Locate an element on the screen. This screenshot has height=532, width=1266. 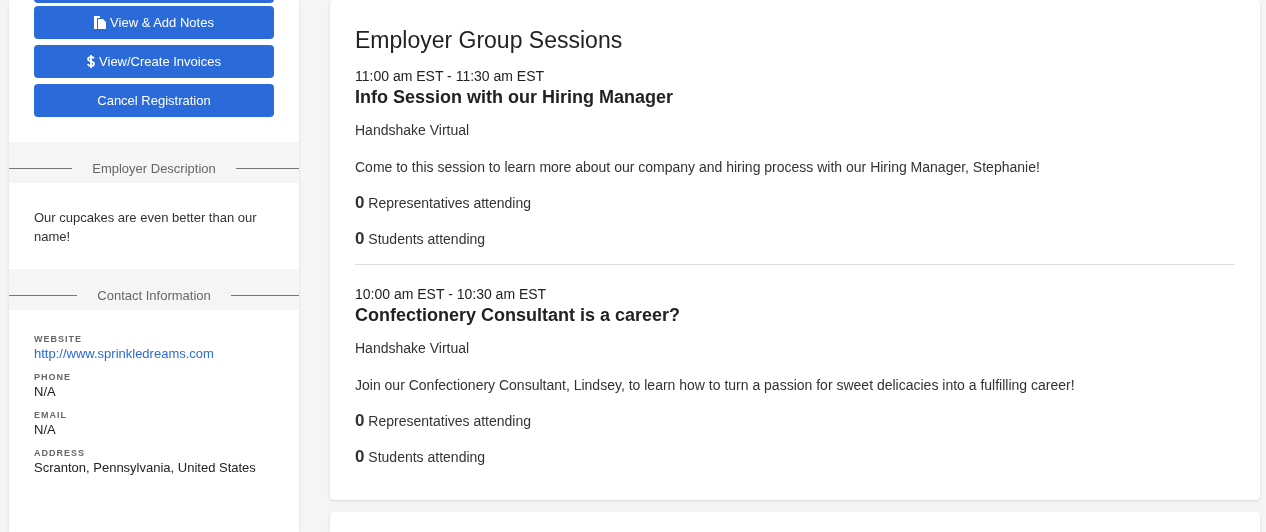
sidebar-button: View/Create Invoices is located at coordinates (154, 61).